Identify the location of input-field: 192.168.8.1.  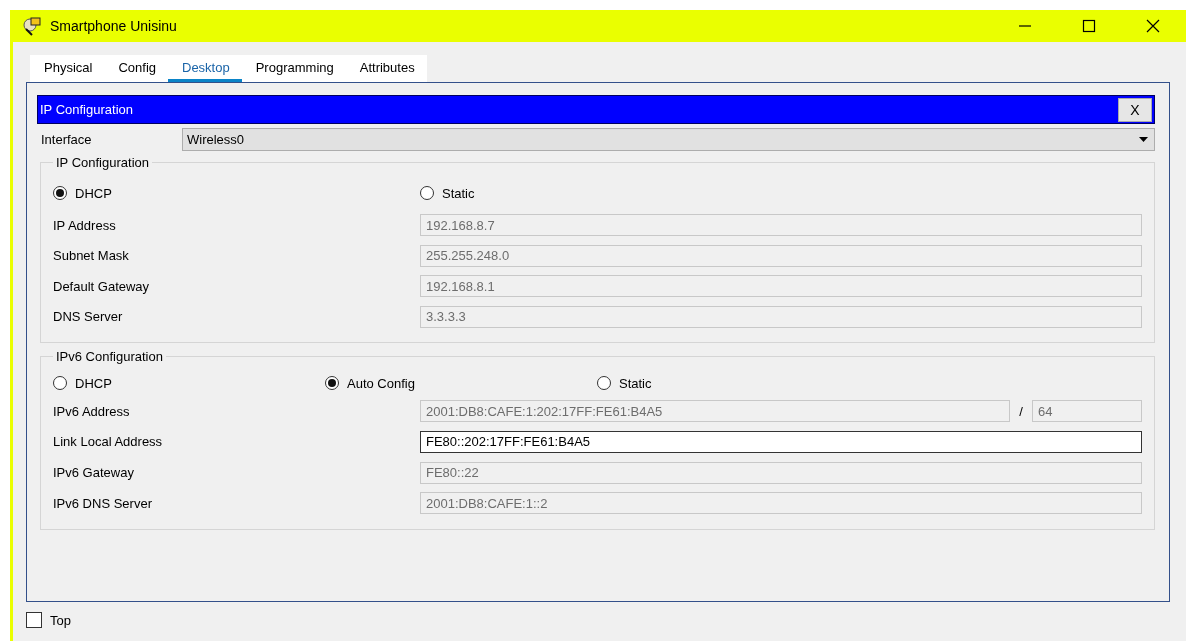
(781, 286).